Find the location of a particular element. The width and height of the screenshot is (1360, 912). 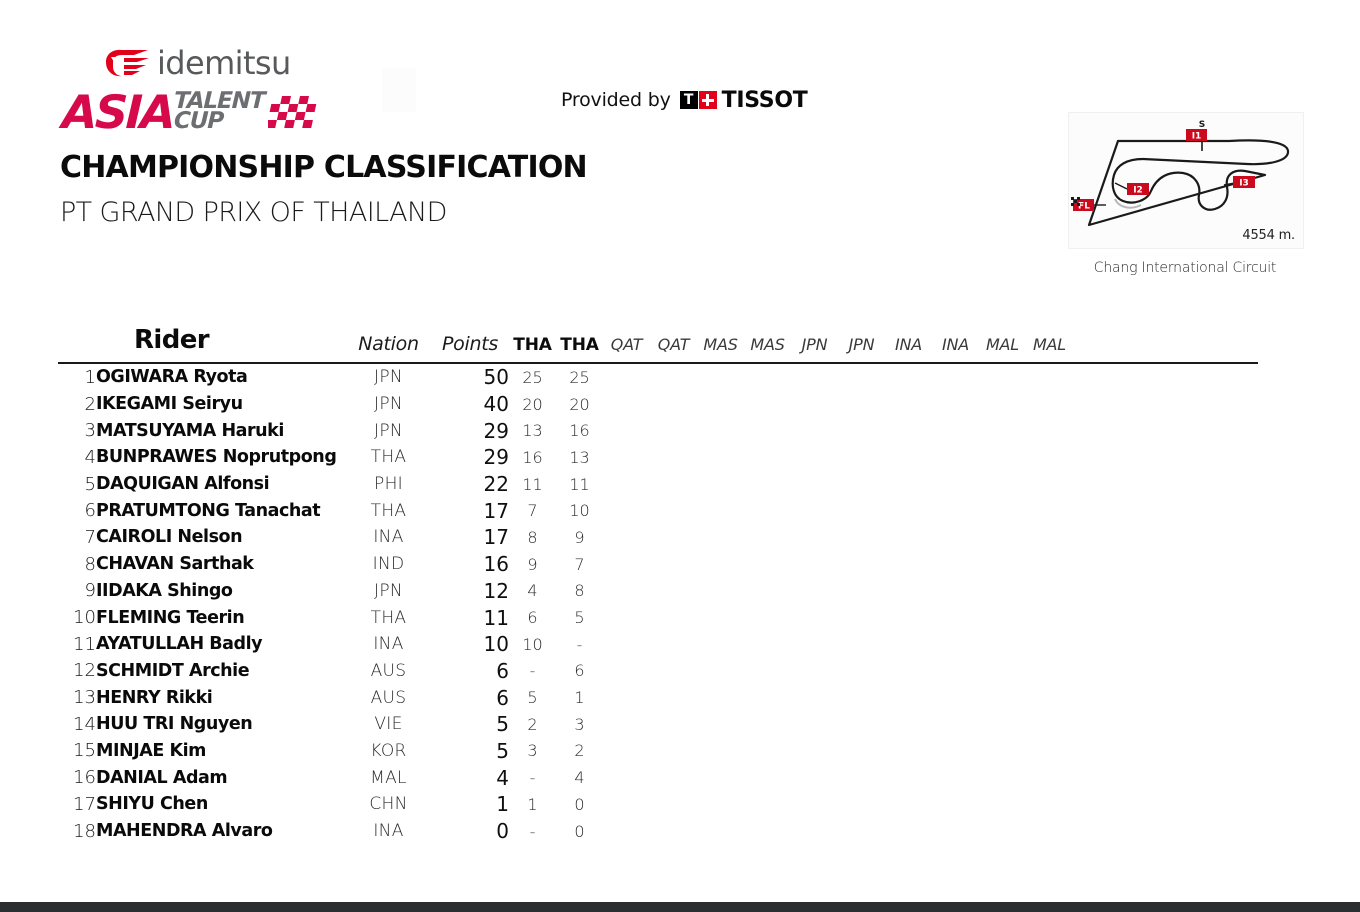

background-watermark is located at coordinates (399, 90).